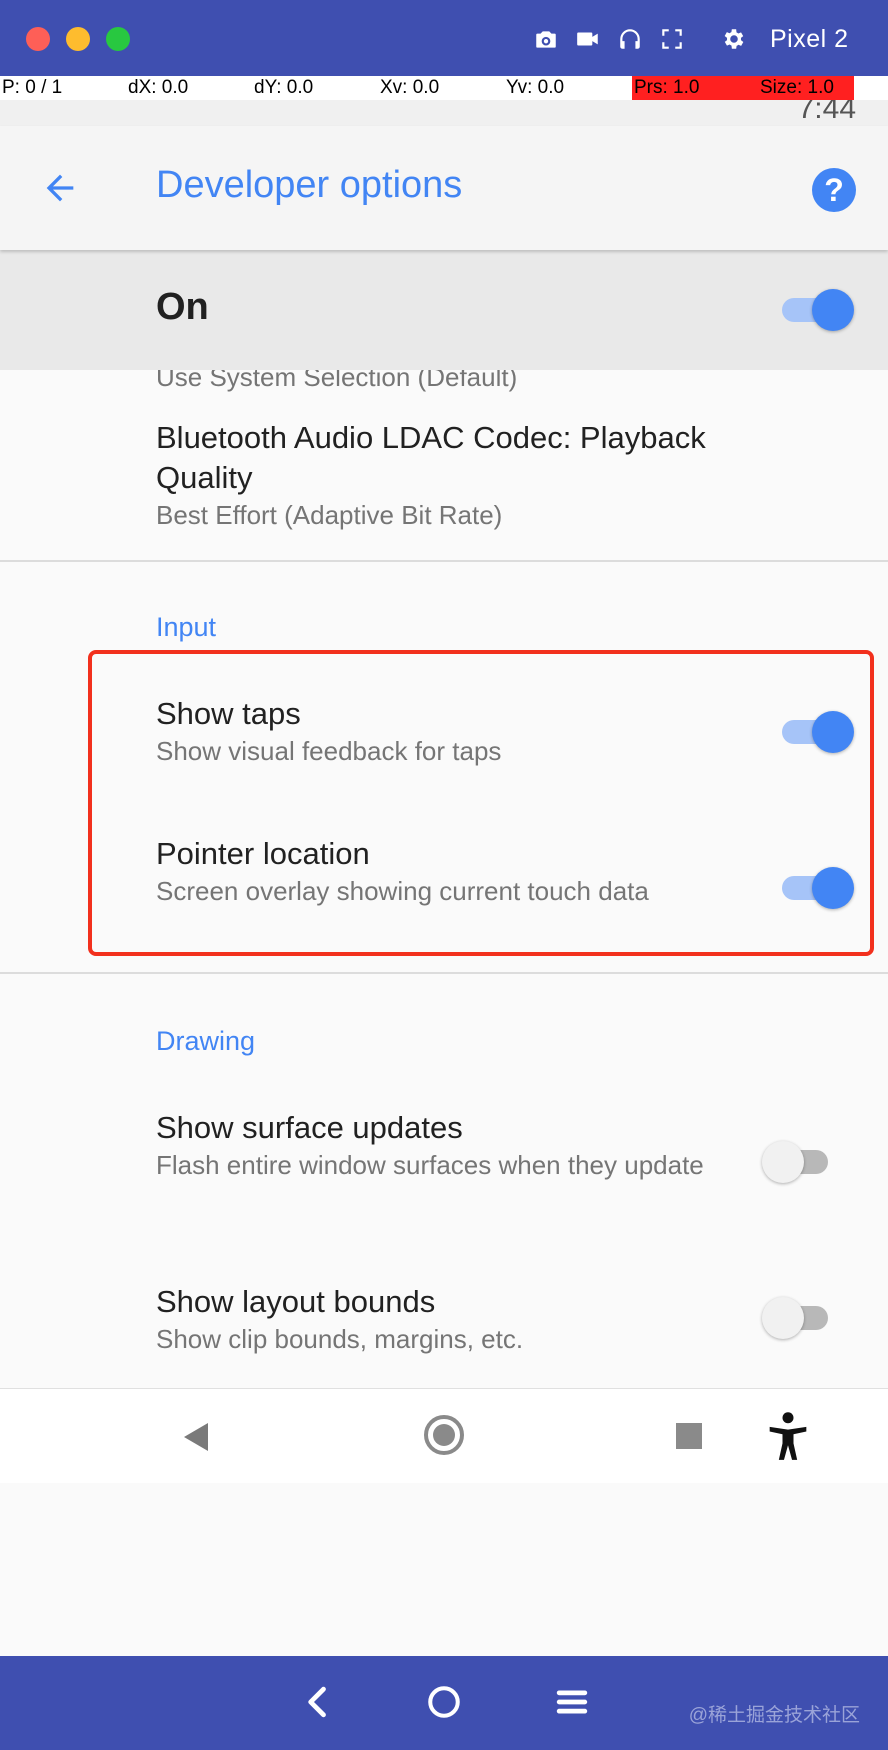 This screenshot has width=888, height=1750. Describe the element at coordinates (788, 1437) in the screenshot. I see `accessibility-icon` at that location.